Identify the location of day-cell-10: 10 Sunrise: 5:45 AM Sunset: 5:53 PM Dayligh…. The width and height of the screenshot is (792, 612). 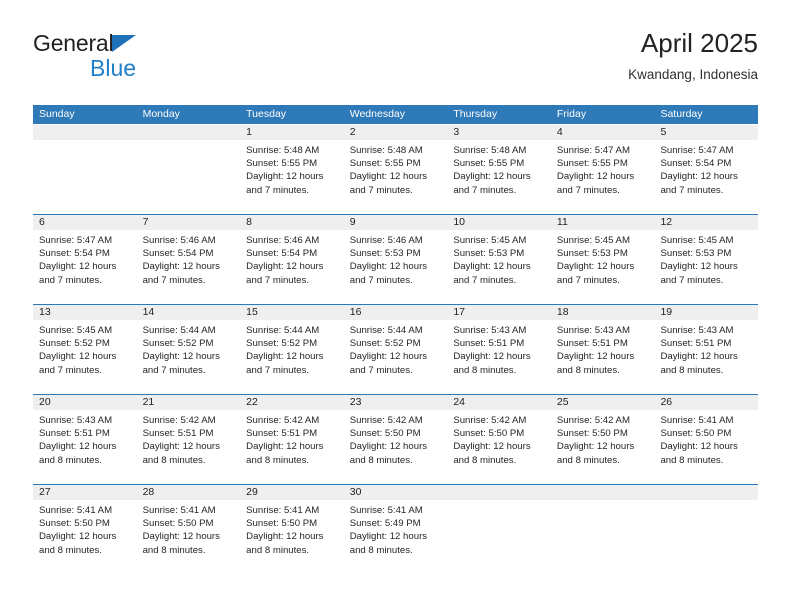
(499, 259).